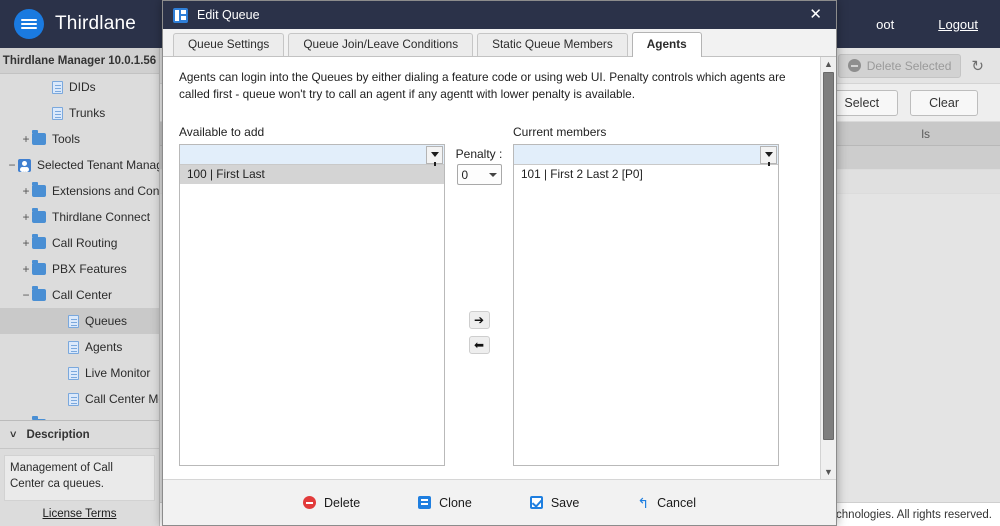 This screenshot has height=526, width=1000. What do you see at coordinates (455, 502) in the screenshot?
I see `clone-label: Clone` at bounding box center [455, 502].